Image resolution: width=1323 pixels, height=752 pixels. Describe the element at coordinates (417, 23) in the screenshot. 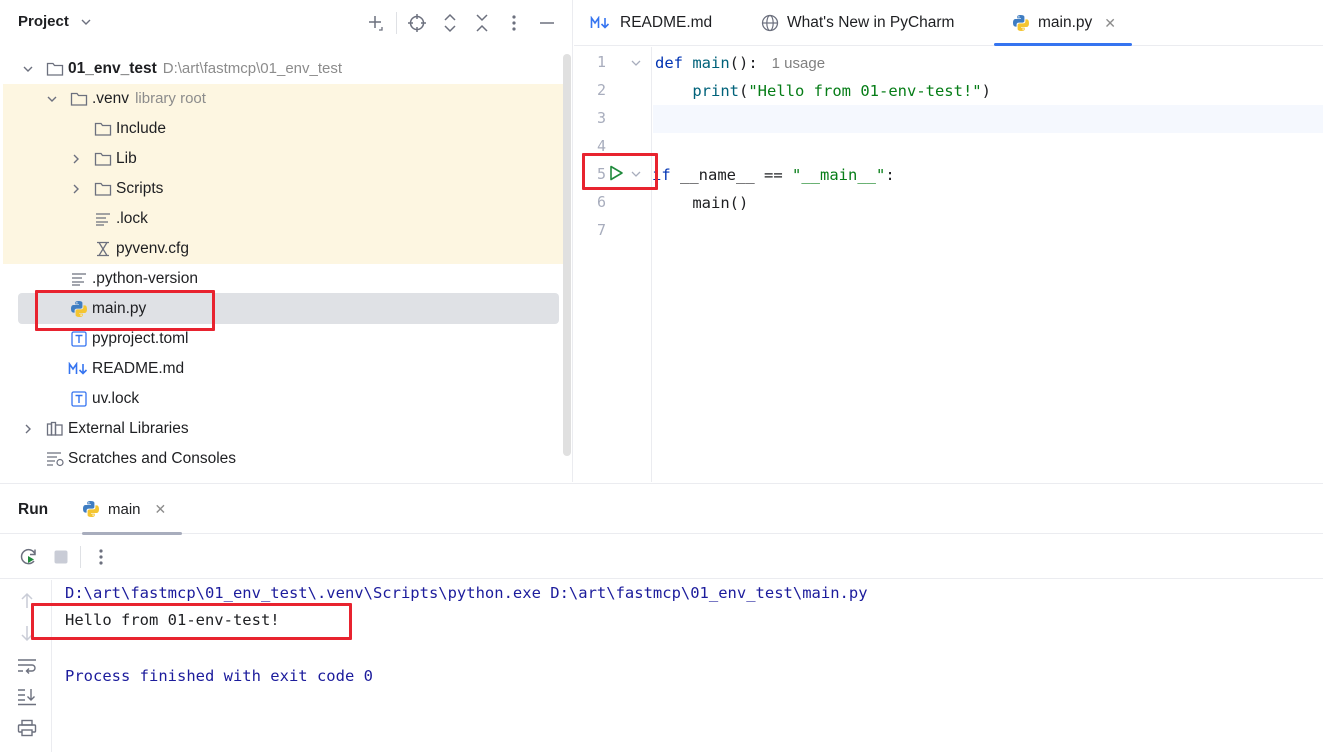

I see `locate-icon` at that location.